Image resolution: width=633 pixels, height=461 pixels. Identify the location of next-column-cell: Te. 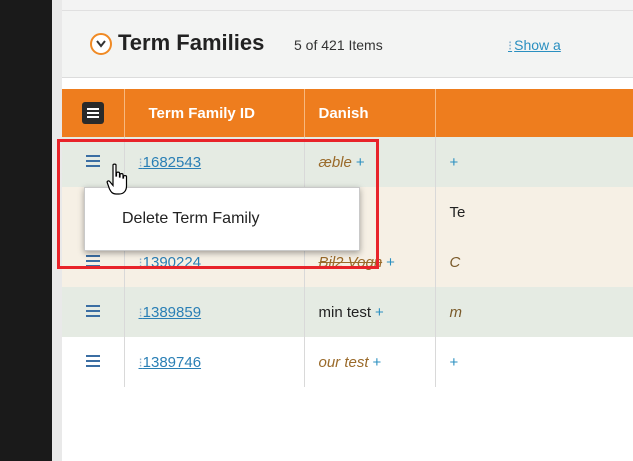
(534, 212).